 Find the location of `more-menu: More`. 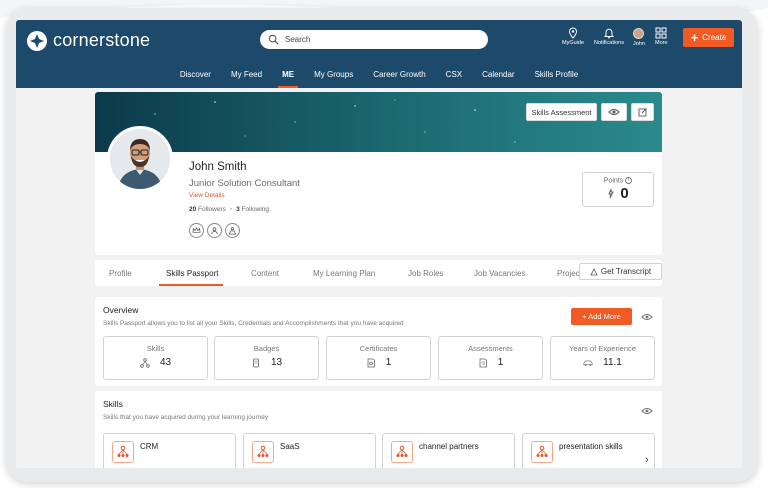

more-menu: More is located at coordinates (661, 36).